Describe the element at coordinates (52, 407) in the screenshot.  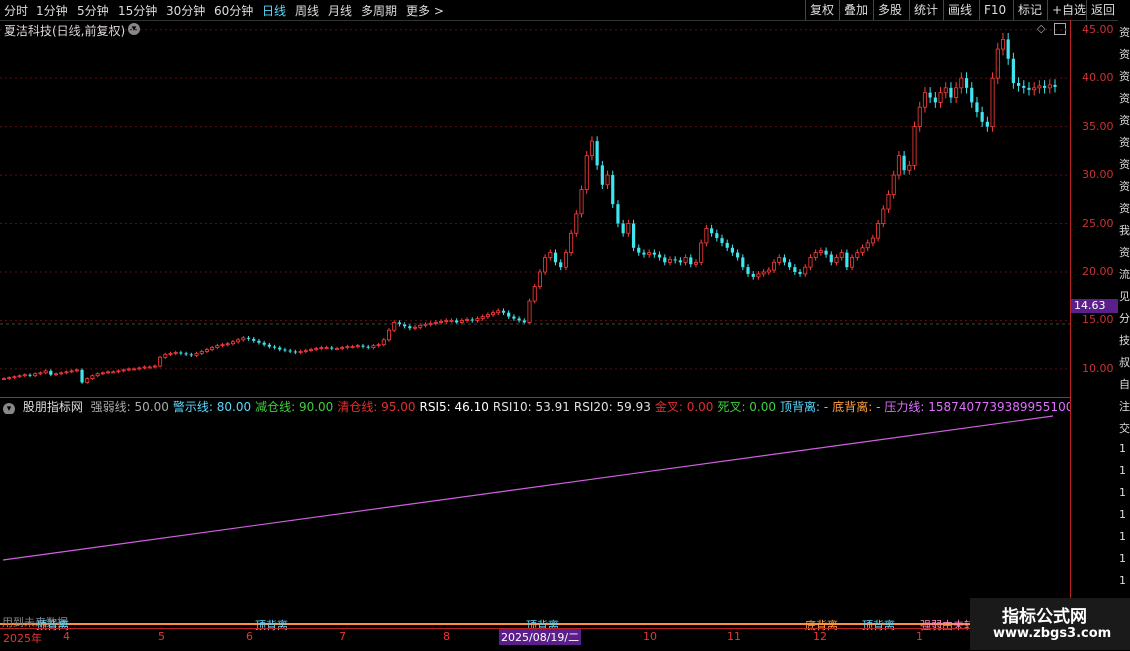
I see `indicator-name: 股朋指标网` at that location.